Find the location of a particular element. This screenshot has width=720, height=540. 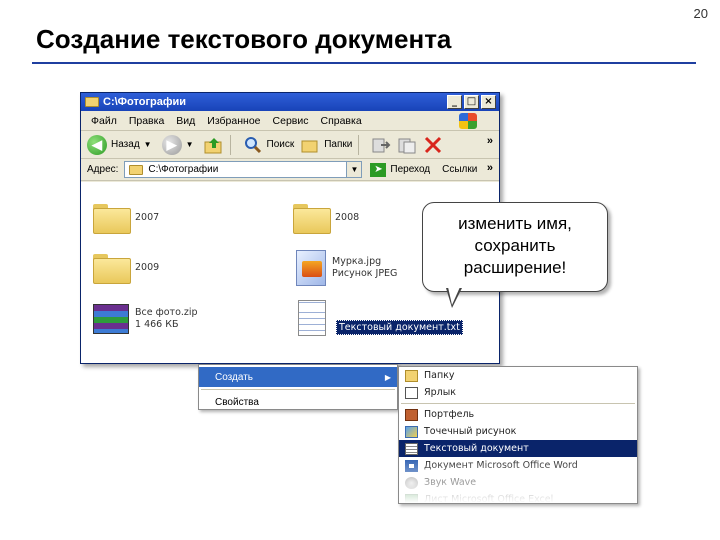

menu-edit: Правка is located at coordinates (146, 121).